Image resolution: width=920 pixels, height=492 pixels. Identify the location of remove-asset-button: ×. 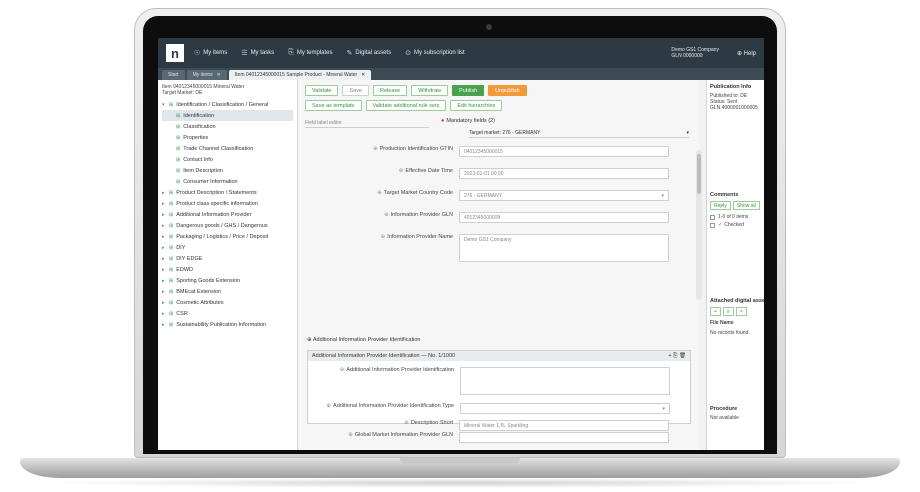
(741, 311).